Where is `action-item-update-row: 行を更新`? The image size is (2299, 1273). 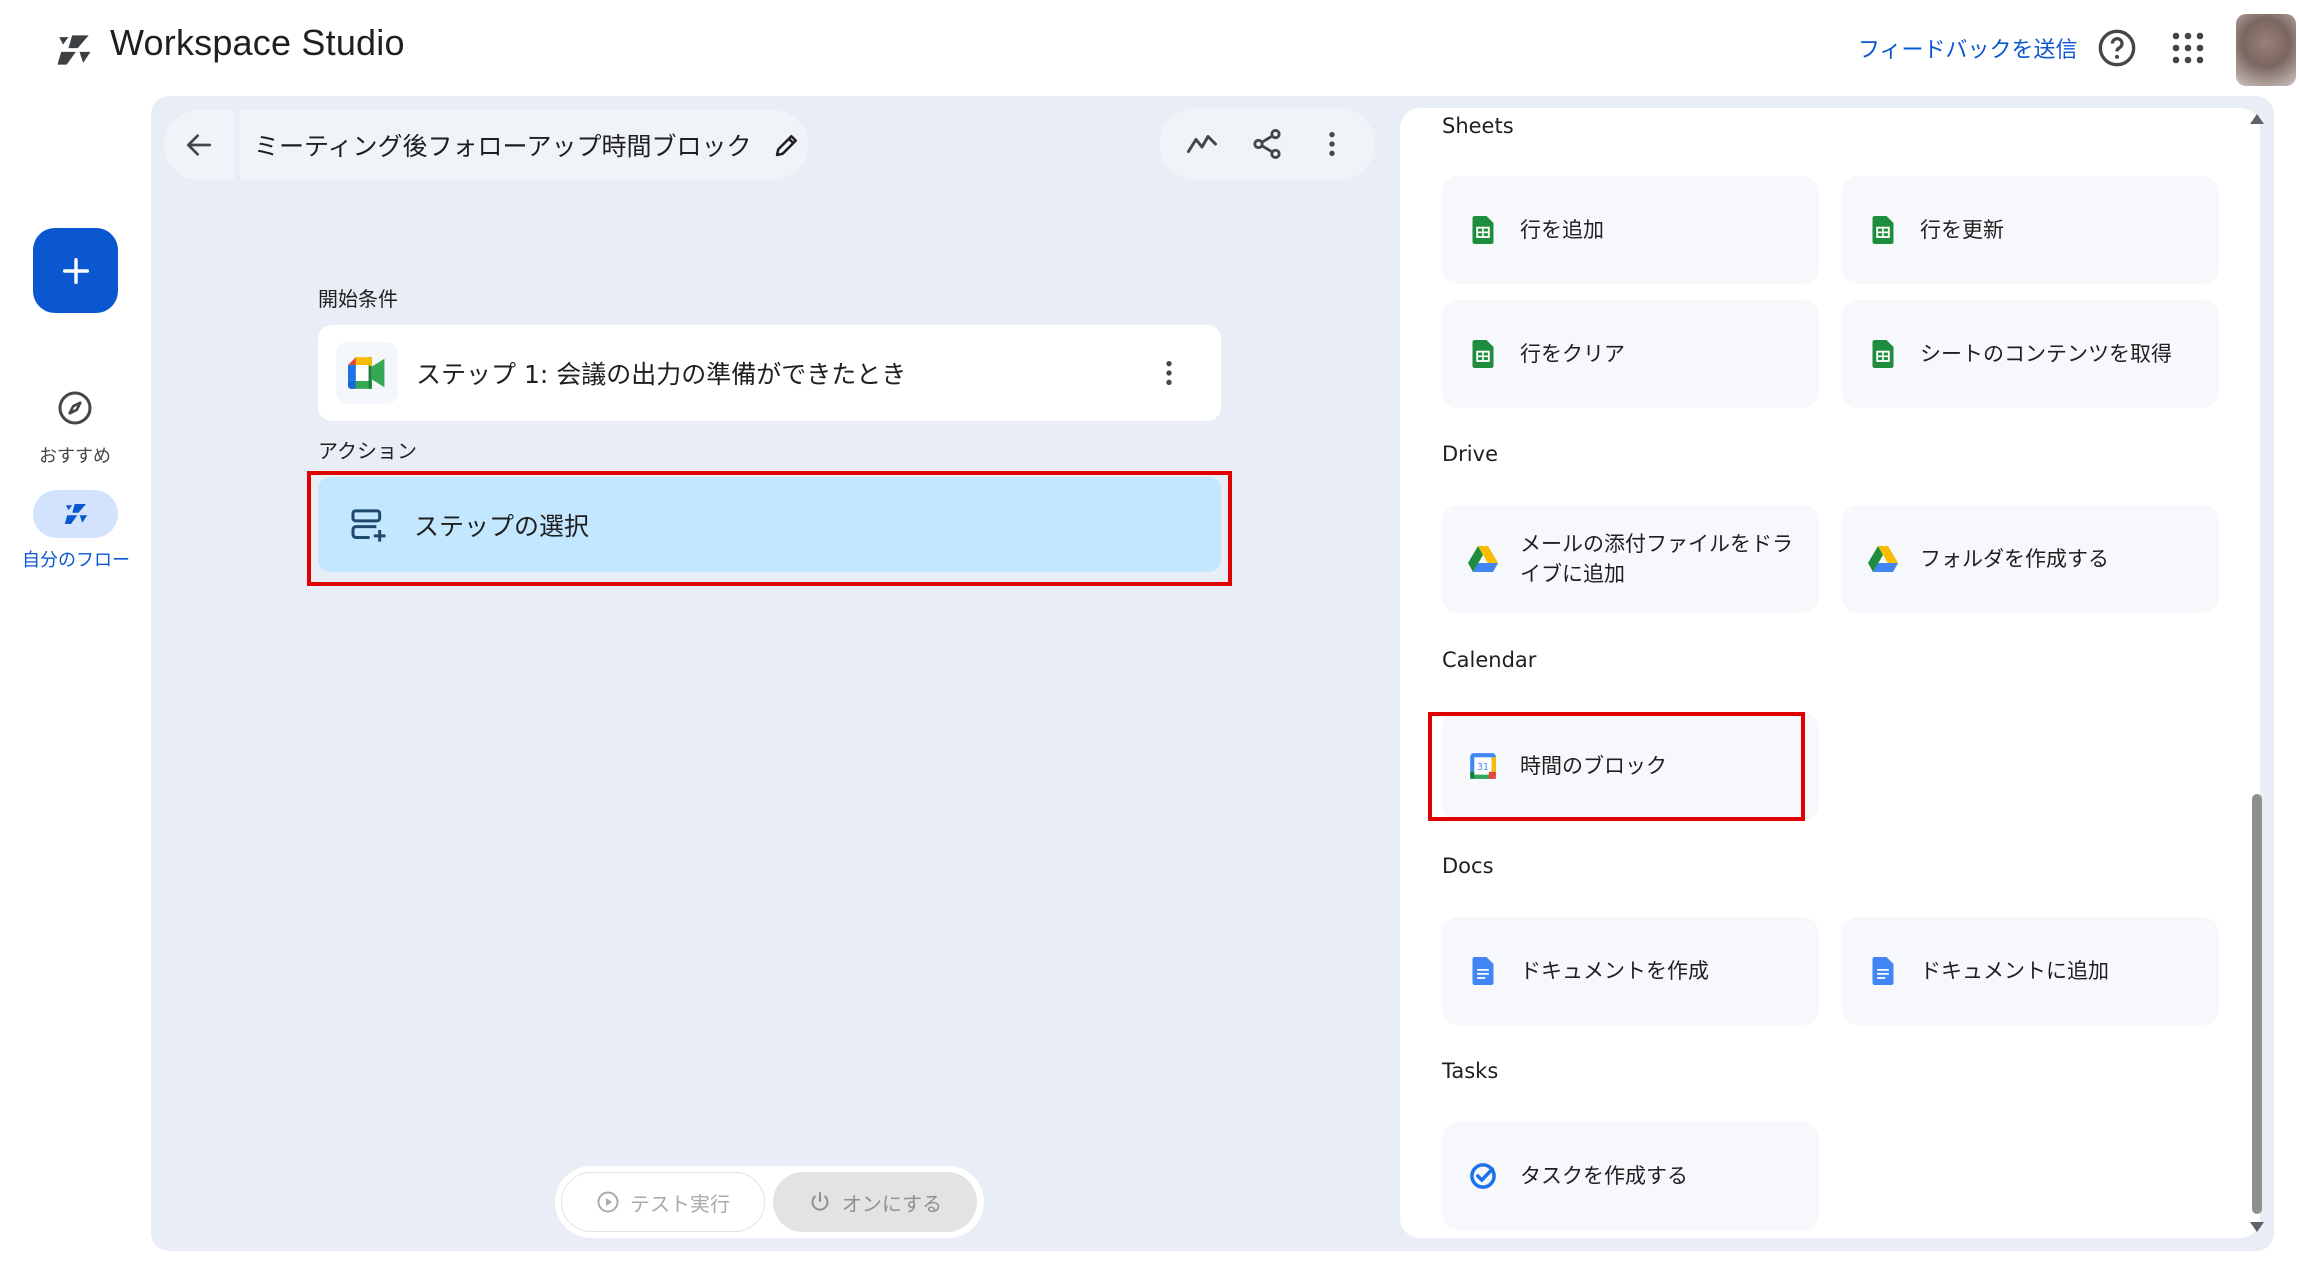 action-item-update-row: 行を更新 is located at coordinates (2030, 230).